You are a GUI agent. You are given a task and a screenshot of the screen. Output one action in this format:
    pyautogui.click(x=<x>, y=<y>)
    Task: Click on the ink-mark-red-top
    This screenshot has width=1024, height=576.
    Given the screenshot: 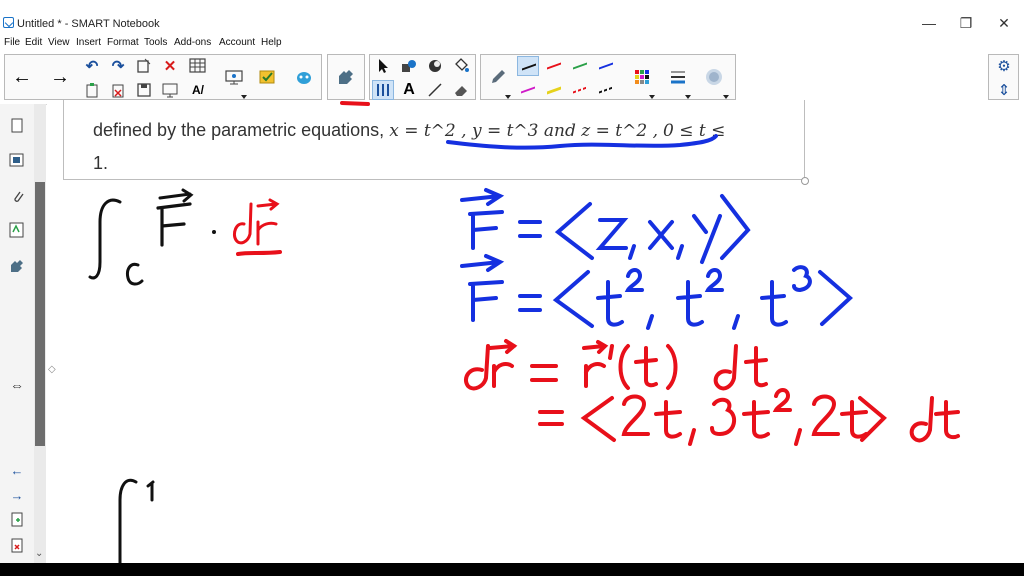 What is the action you would take?
    pyautogui.click(x=355, y=103)
    